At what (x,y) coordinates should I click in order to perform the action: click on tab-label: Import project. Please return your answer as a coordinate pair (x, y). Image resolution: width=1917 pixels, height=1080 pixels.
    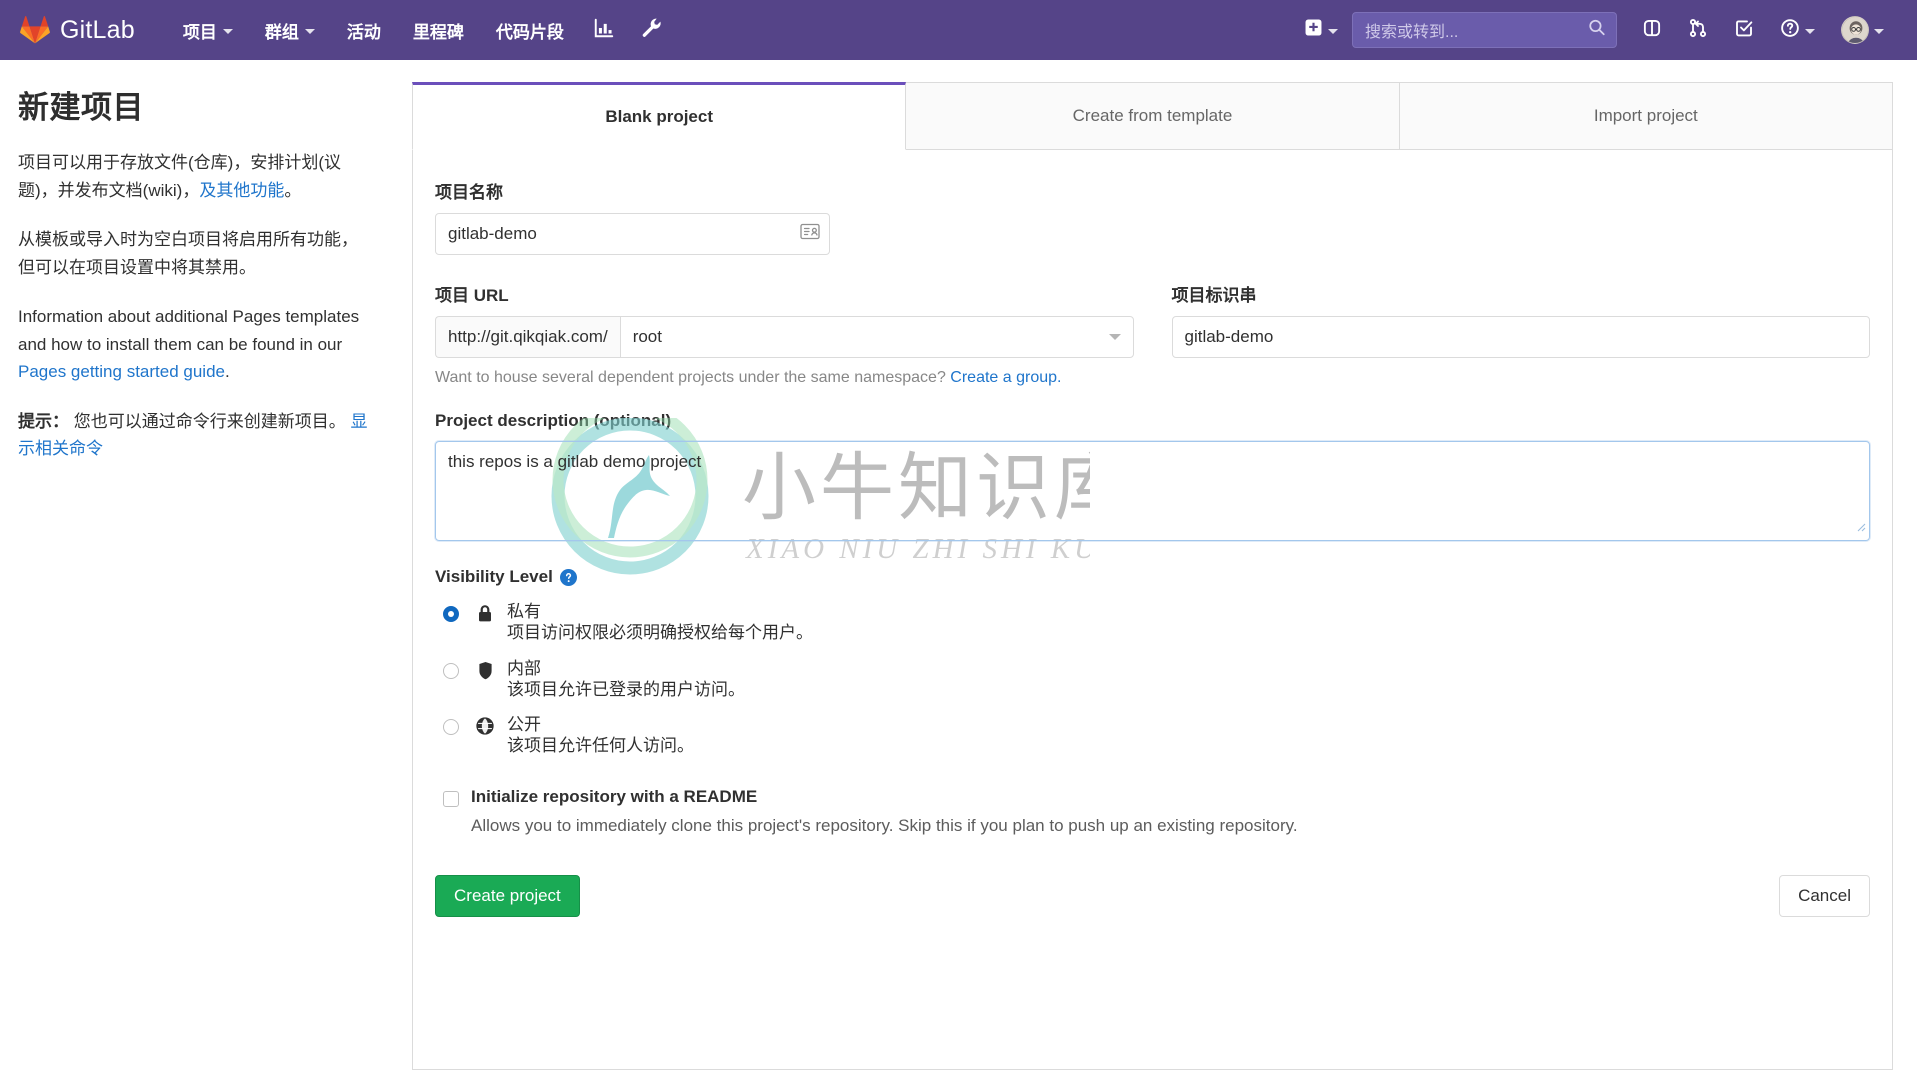
    Looking at the image, I should click on (1645, 115).